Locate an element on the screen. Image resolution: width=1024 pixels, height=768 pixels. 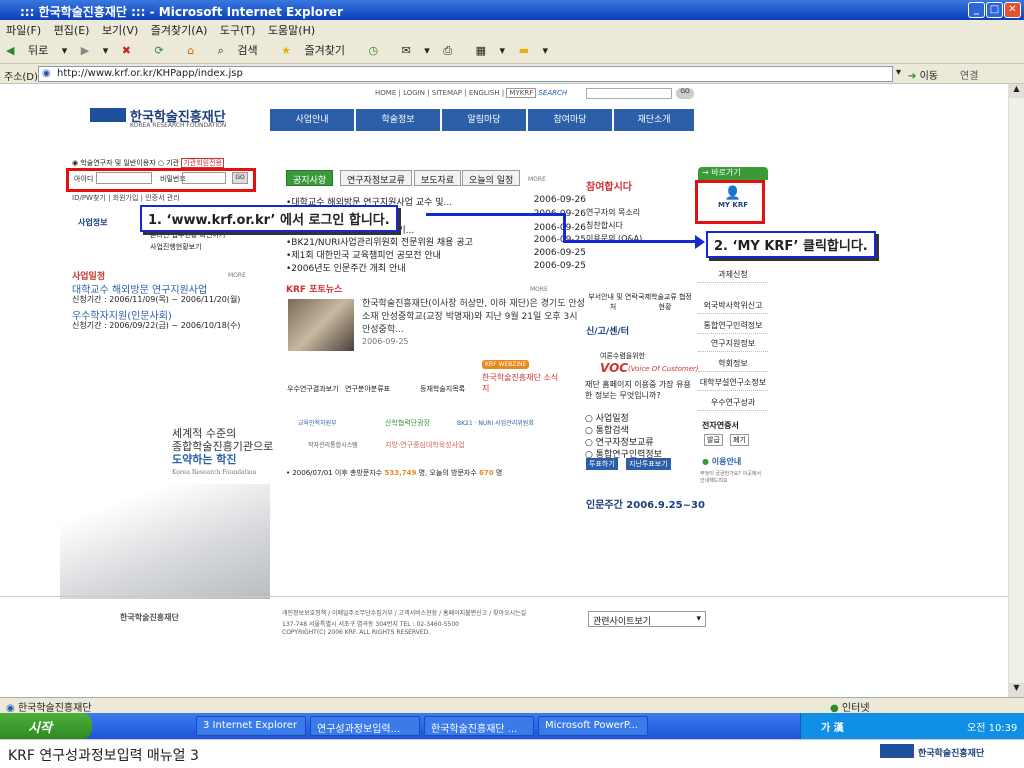
scroll-down-icon: ▼ is located at coordinates (1016, 690).